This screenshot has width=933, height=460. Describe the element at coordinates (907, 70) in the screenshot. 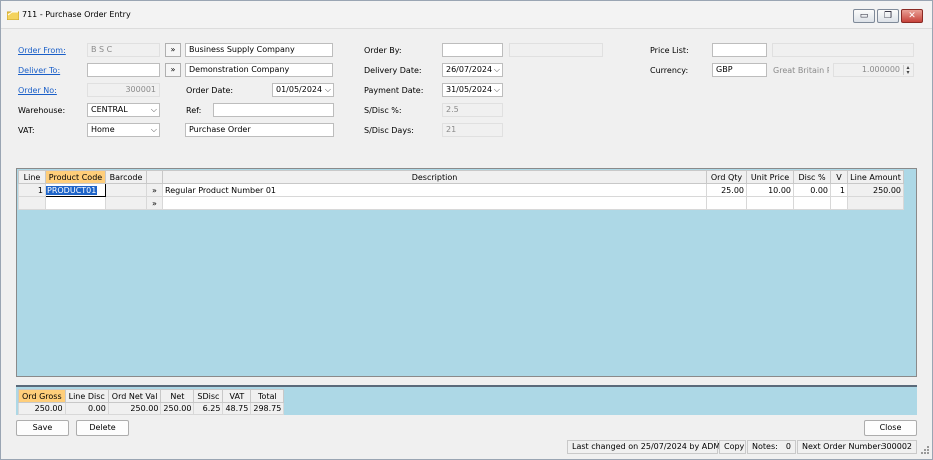

I see `spinner-icon: ▴ ▾` at that location.